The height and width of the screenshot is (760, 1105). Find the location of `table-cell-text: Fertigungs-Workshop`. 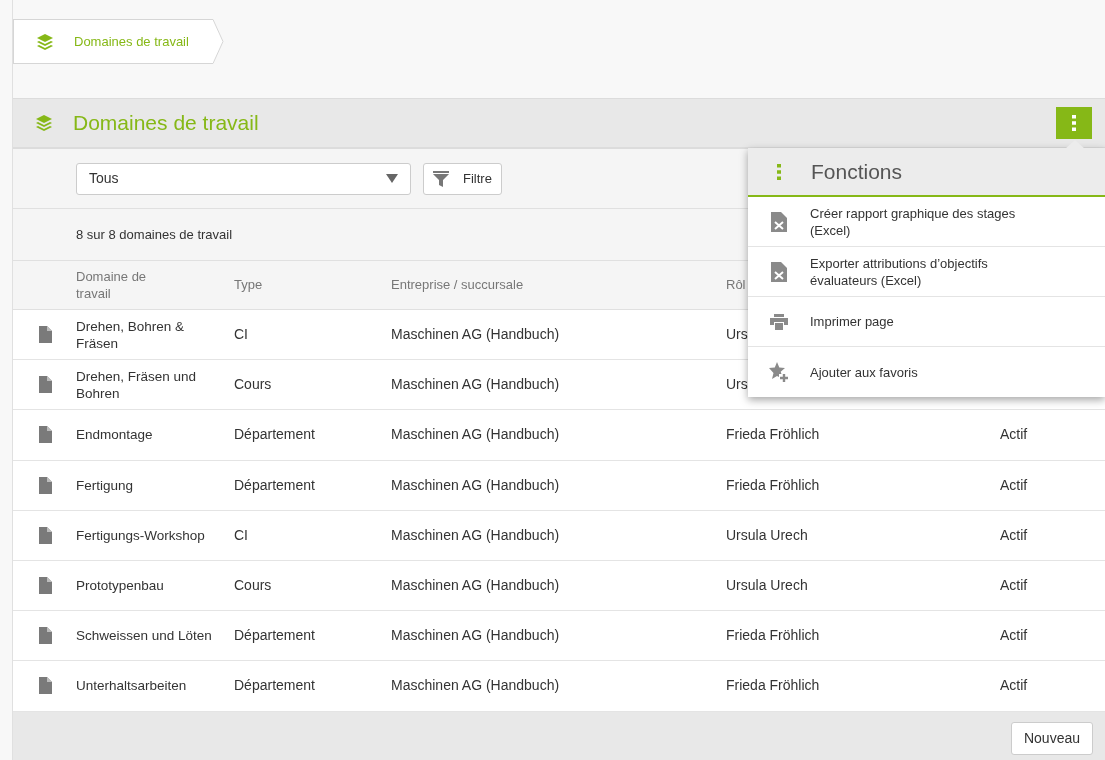

table-cell-text: Fertigungs-Workshop is located at coordinates (141, 535).